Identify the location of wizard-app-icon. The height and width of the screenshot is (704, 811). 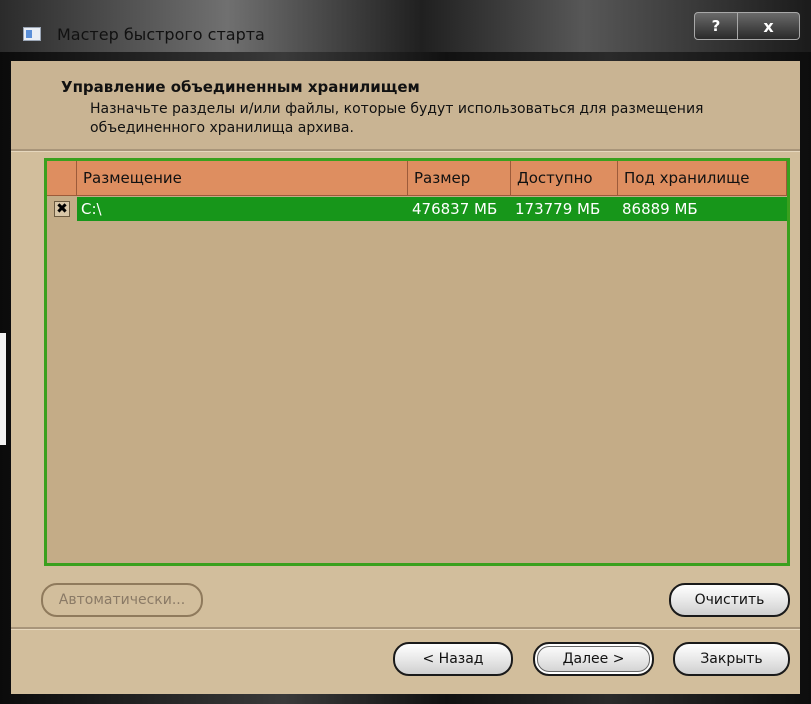
(32, 34).